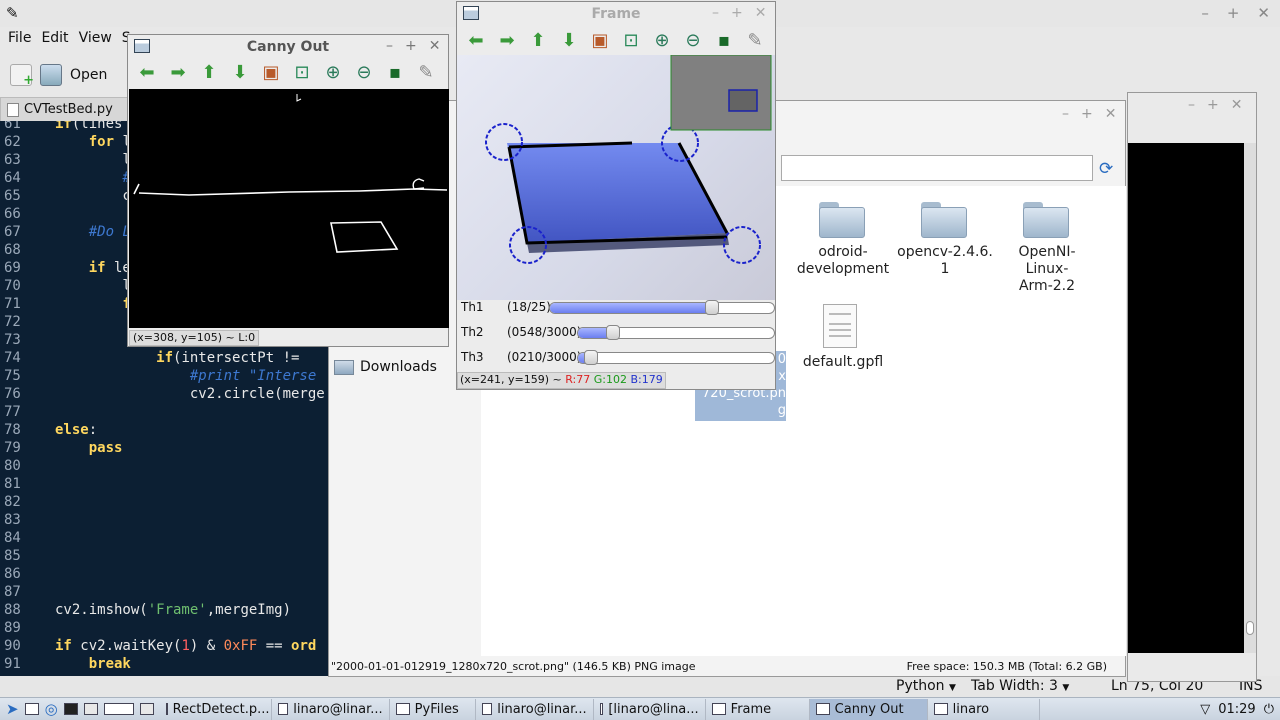 This screenshot has height=720, width=1280. What do you see at coordinates (12, 709) in the screenshot?
I see `menu-start-icon: ➤` at bounding box center [12, 709].